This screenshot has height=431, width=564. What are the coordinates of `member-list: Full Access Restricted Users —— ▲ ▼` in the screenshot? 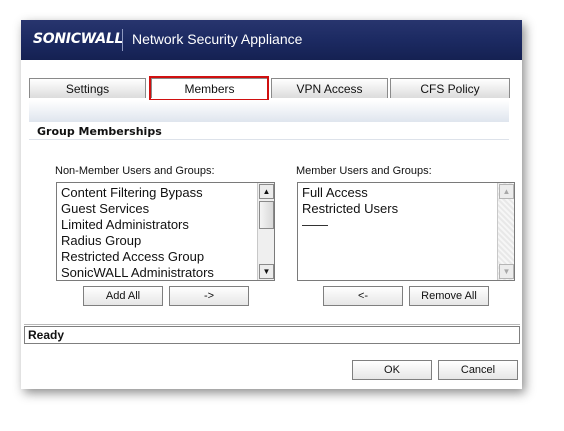 It's located at (406, 231).